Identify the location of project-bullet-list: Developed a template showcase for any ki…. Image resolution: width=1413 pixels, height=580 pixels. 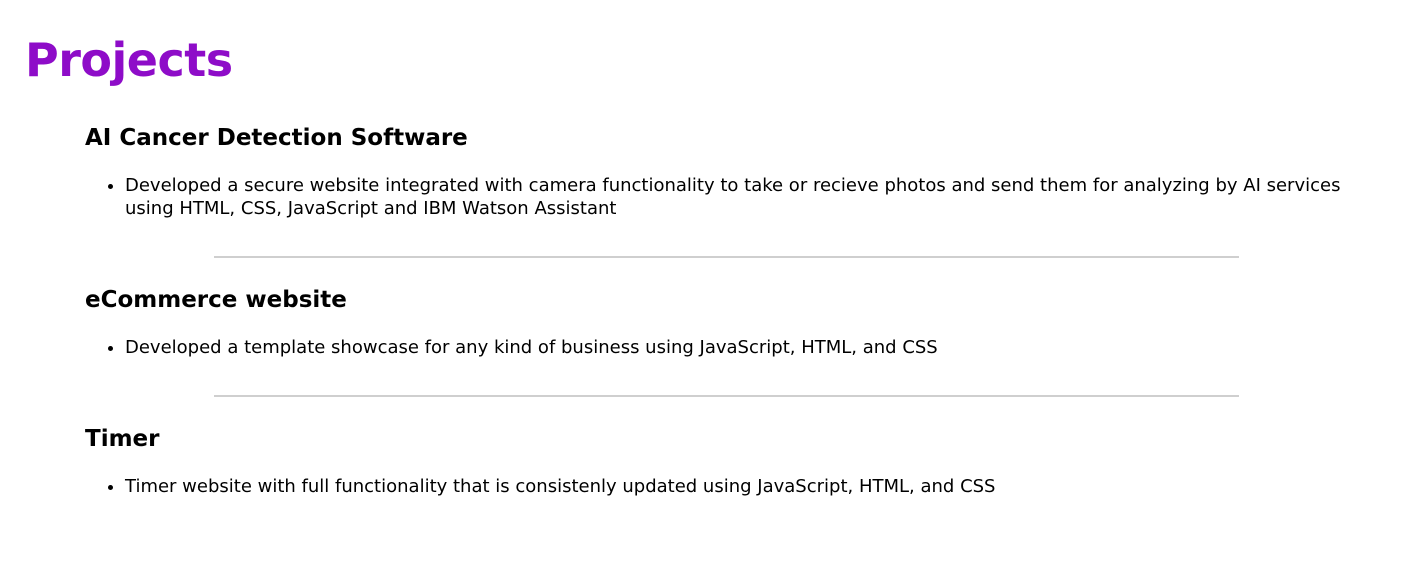
(715, 347).